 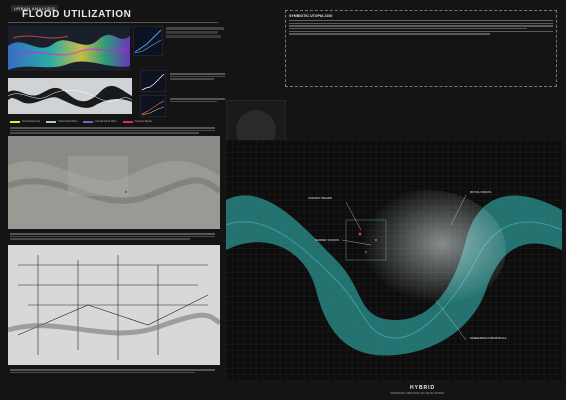 I want to click on legend-item-barrier: Thames Barrier, so click(x=137, y=121).